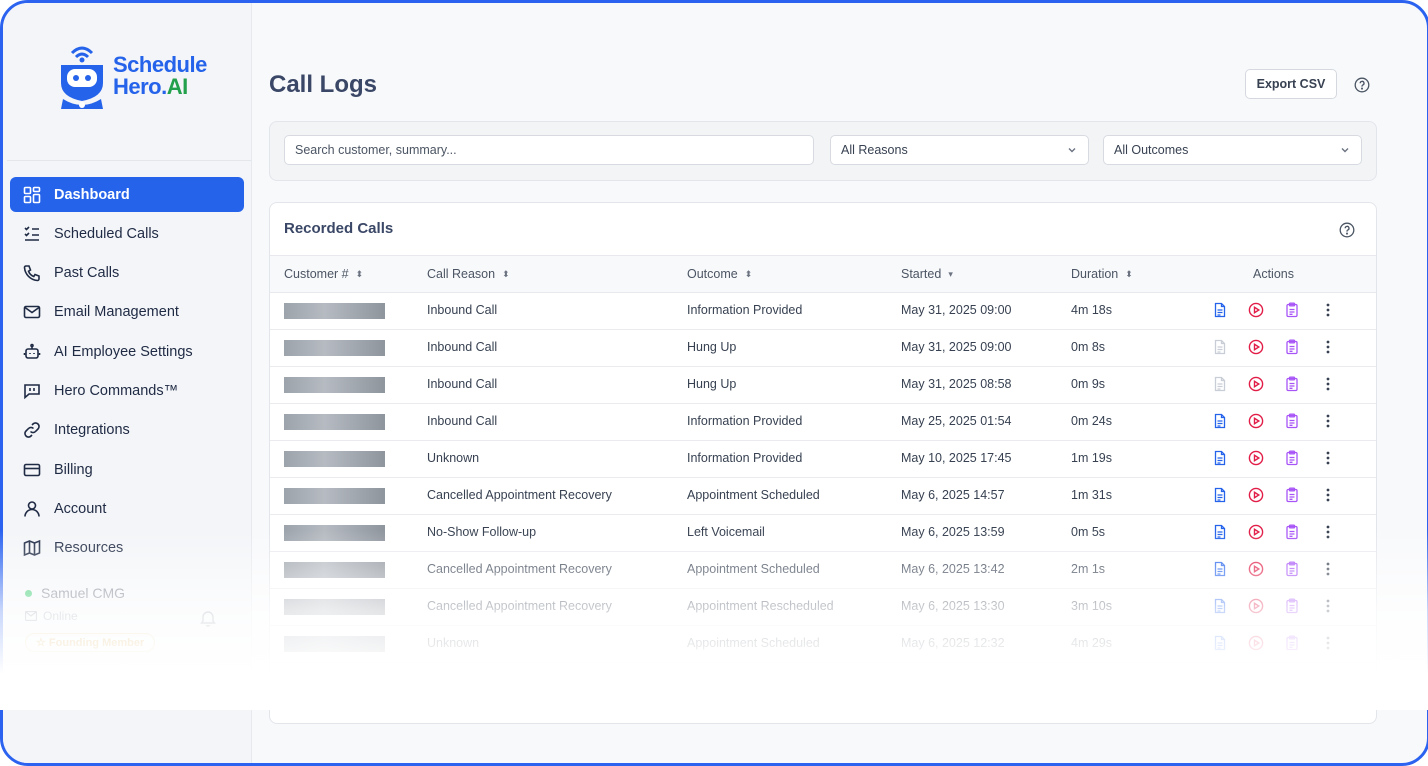  Describe the element at coordinates (950, 273) in the screenshot. I see `sort-desc-icon: ▾` at that location.